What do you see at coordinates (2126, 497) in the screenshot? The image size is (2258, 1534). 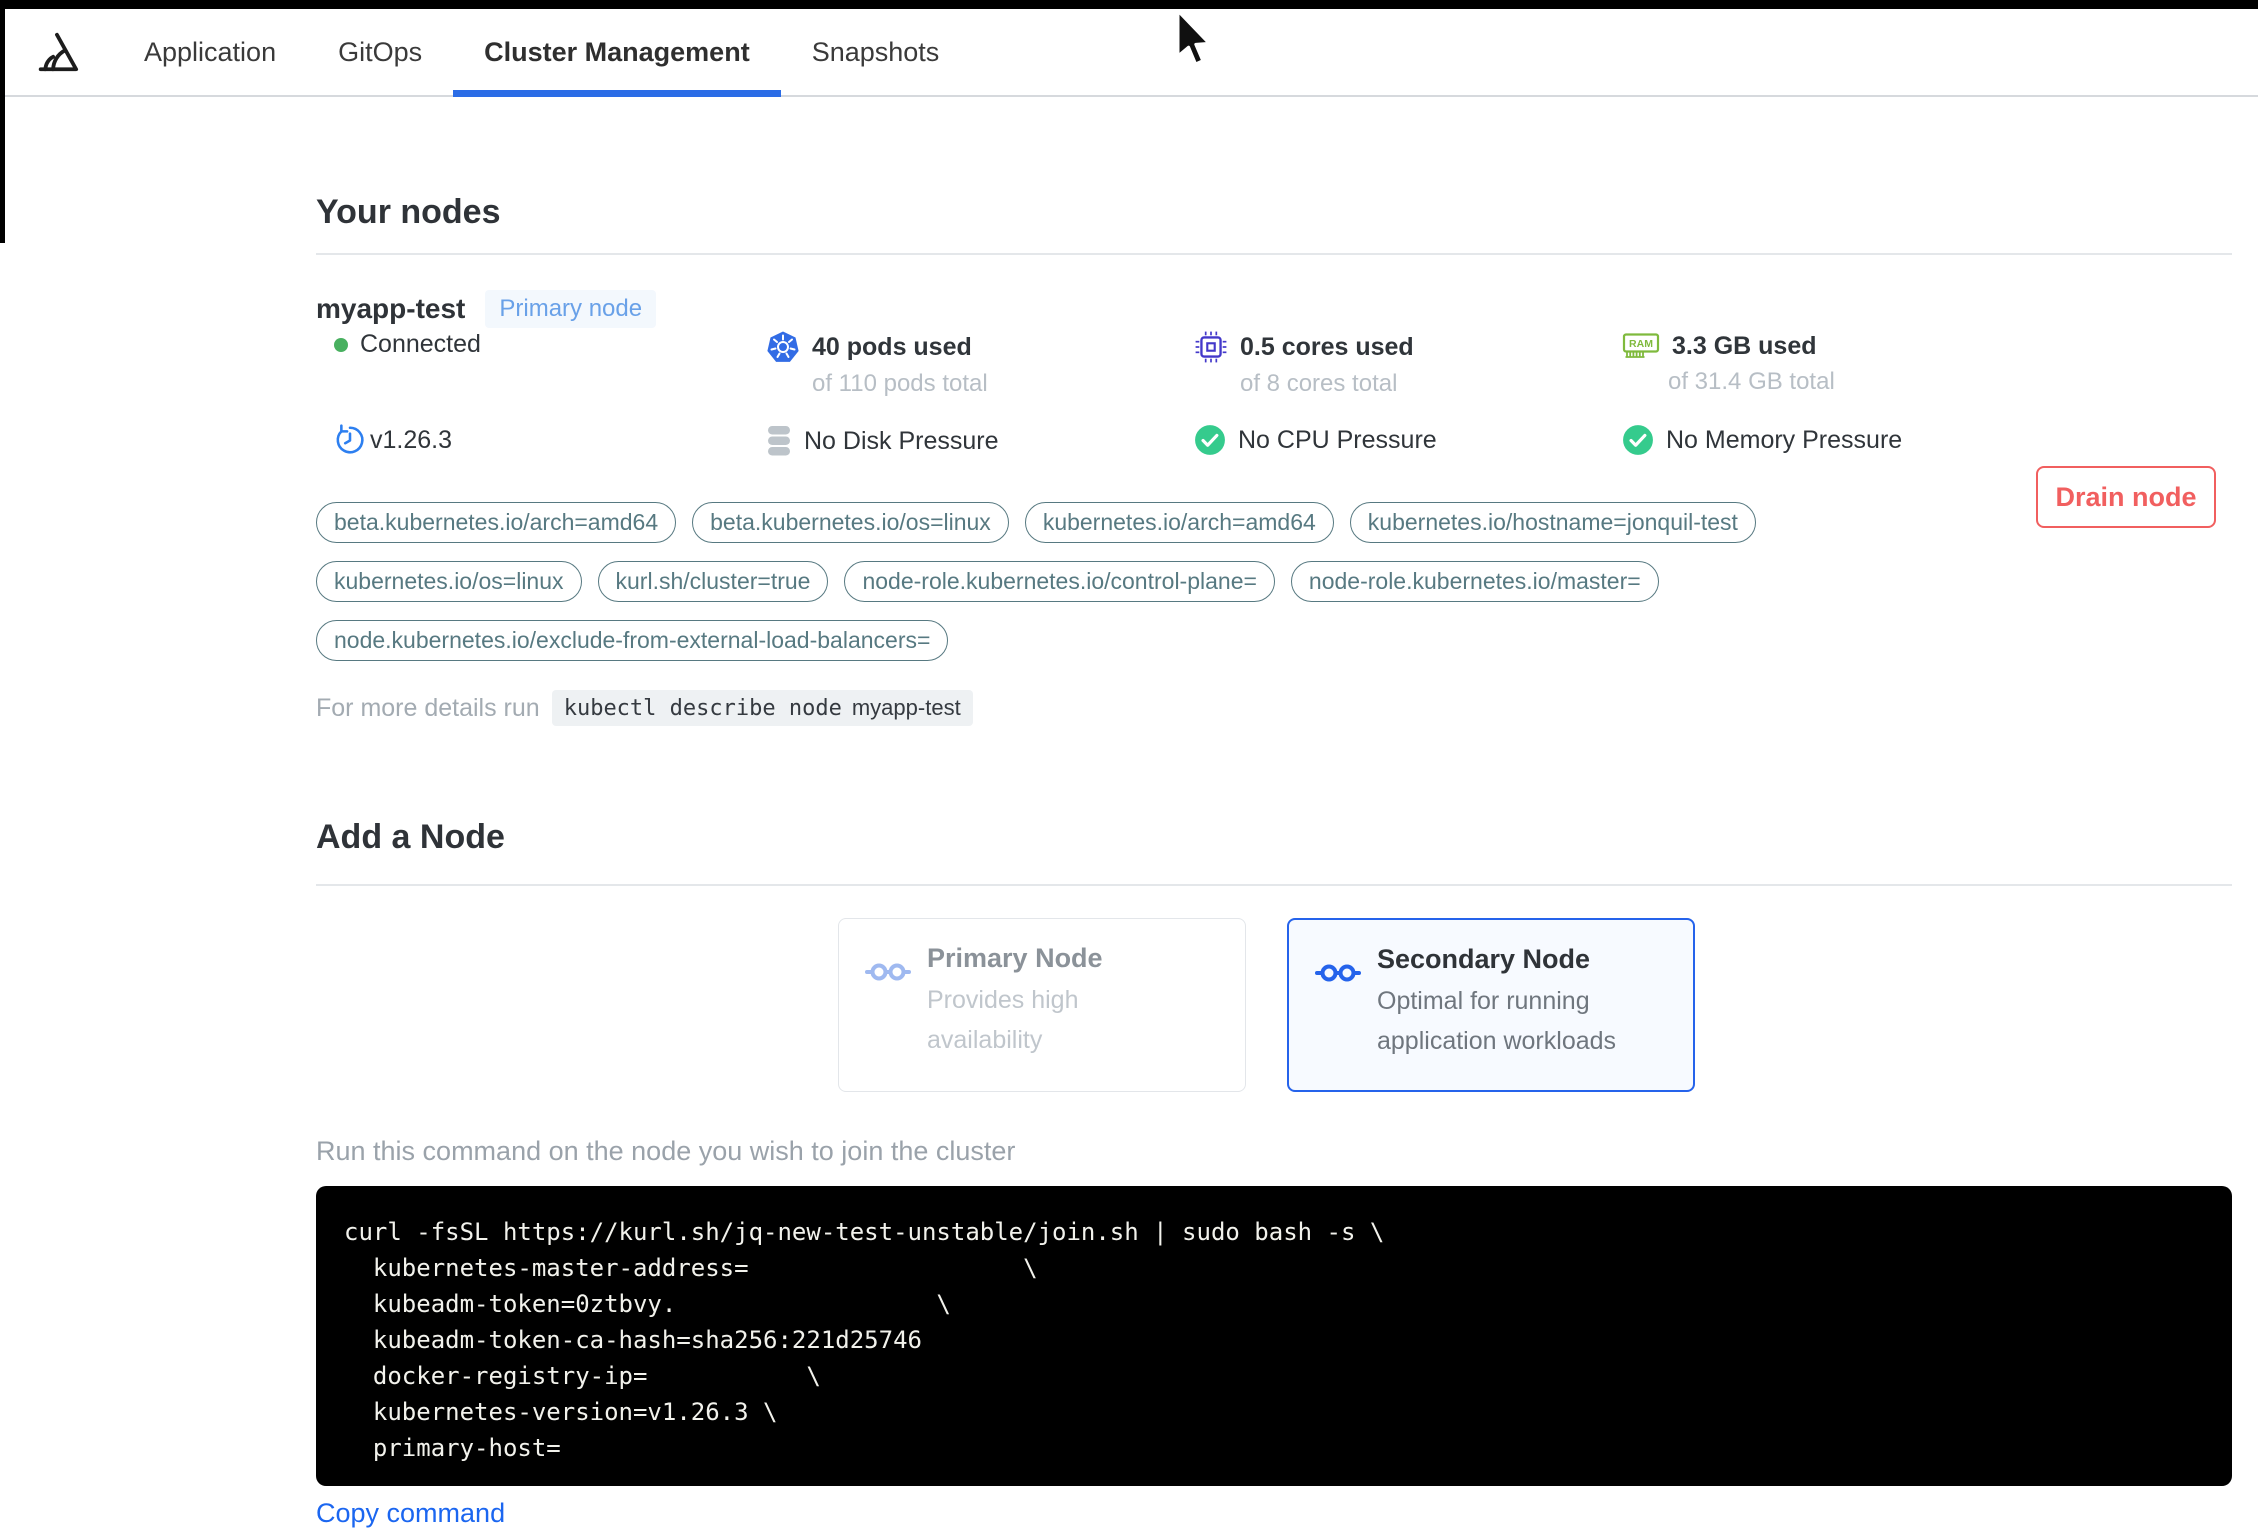 I see `drain-node-button: Drain node` at bounding box center [2126, 497].